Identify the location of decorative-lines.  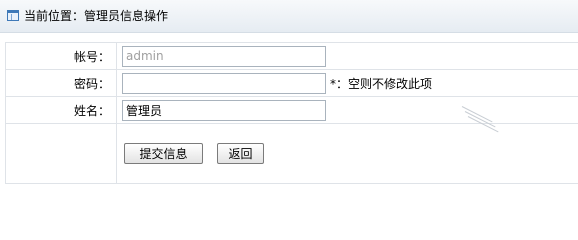
(481, 119).